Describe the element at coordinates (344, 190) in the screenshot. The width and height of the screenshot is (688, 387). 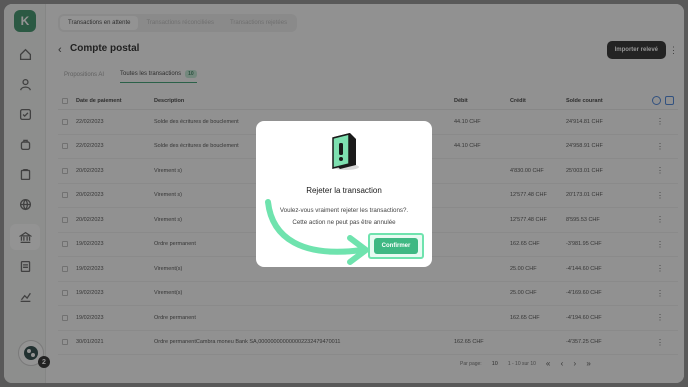
I see `modal-title: Rejeter la transaction` at that location.